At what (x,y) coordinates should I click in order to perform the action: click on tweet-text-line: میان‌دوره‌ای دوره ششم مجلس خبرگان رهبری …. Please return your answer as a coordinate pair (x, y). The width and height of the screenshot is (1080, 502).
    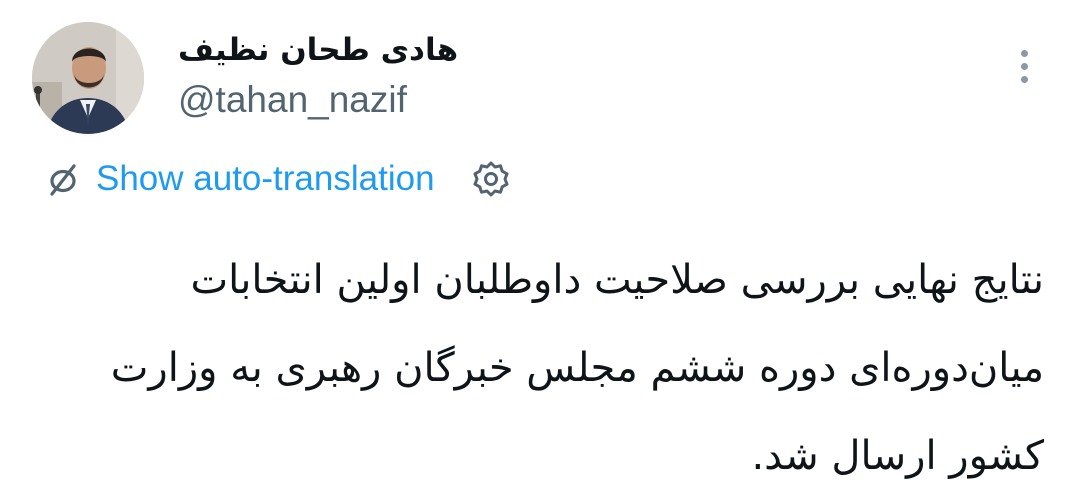
    Looking at the image, I should click on (577, 368).